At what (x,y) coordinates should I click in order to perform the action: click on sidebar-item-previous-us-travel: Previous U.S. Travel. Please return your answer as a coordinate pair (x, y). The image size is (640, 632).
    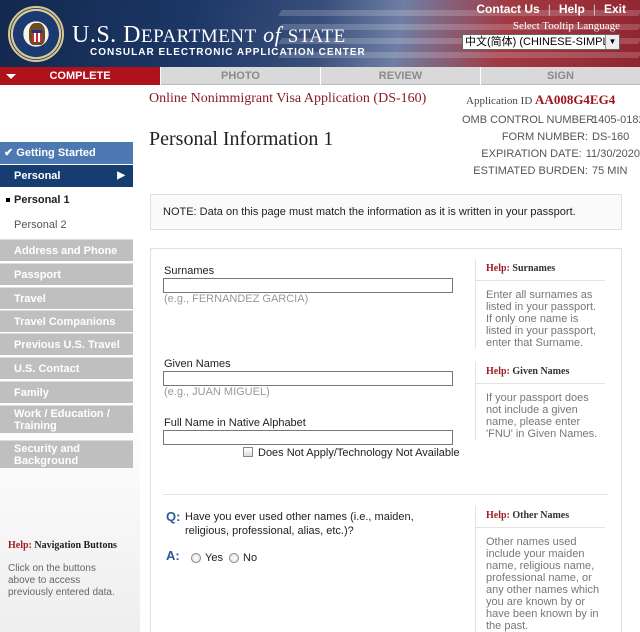
    Looking at the image, I should click on (66, 344).